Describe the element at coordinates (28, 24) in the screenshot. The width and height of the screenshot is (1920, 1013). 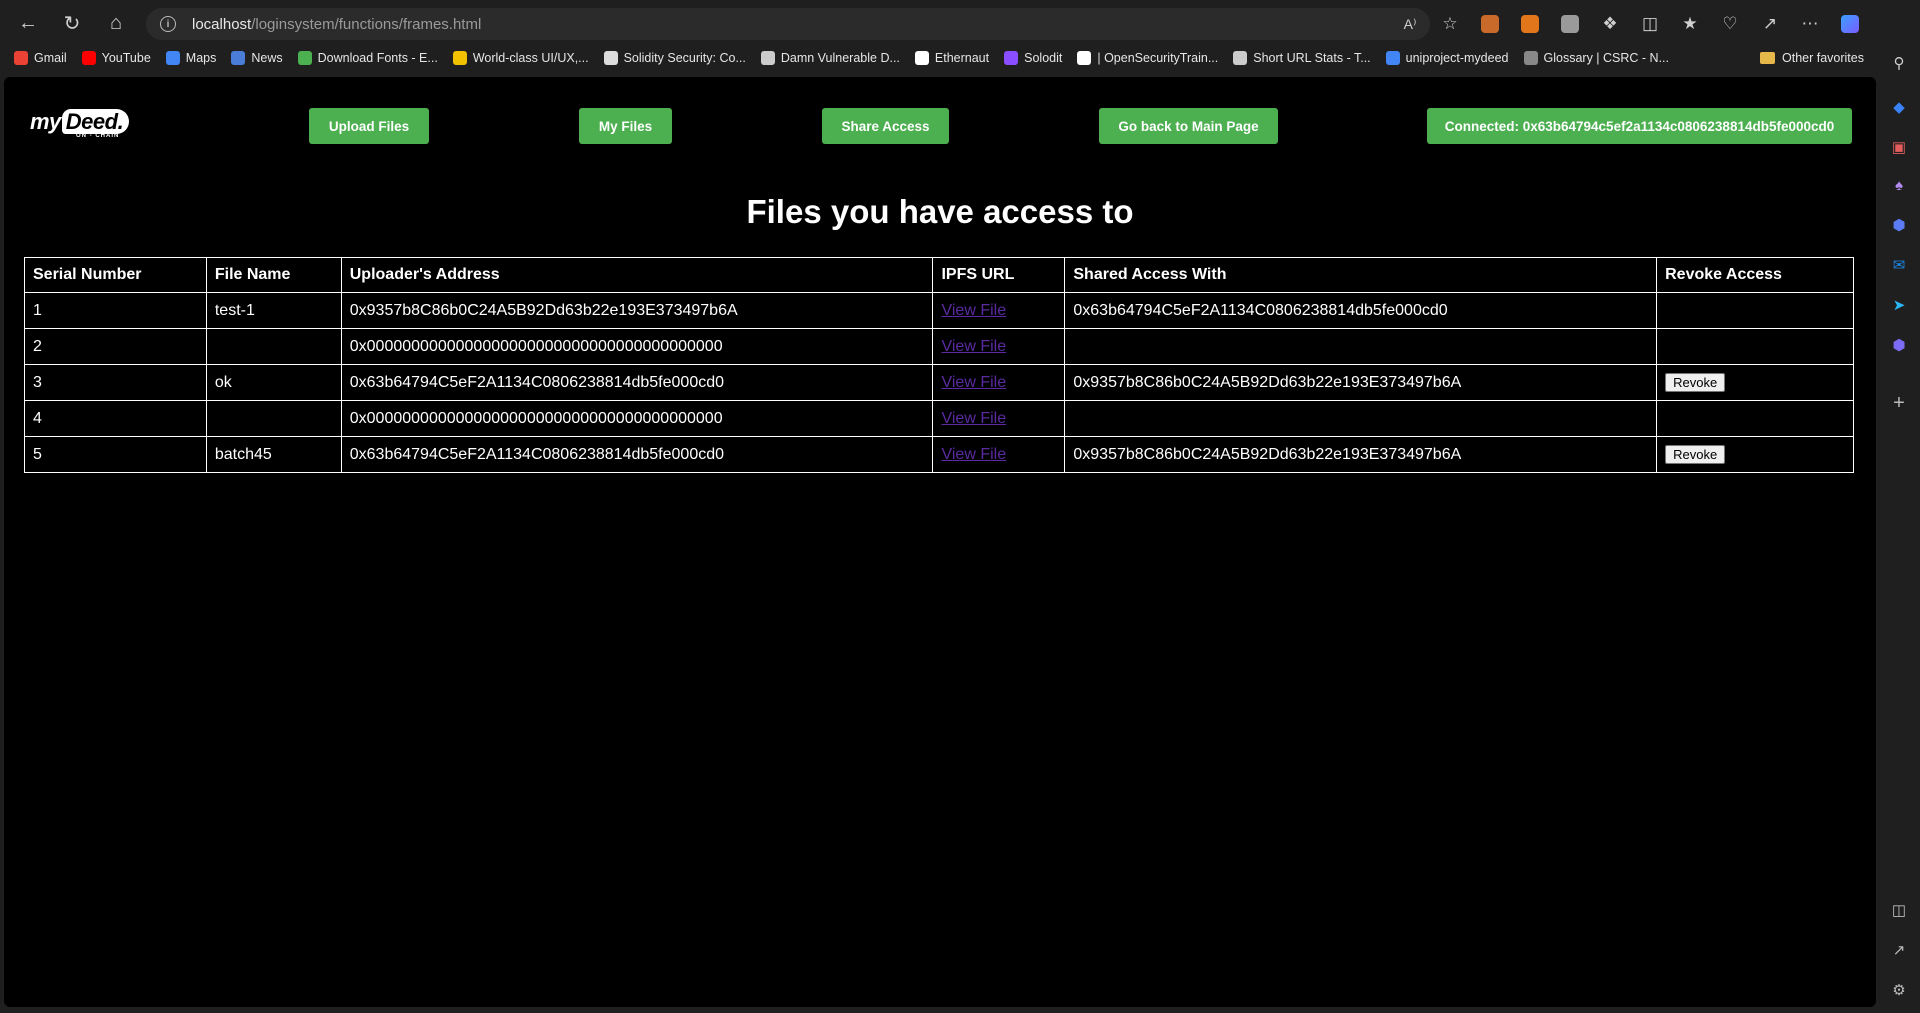
I see `back-icon: ←` at that location.